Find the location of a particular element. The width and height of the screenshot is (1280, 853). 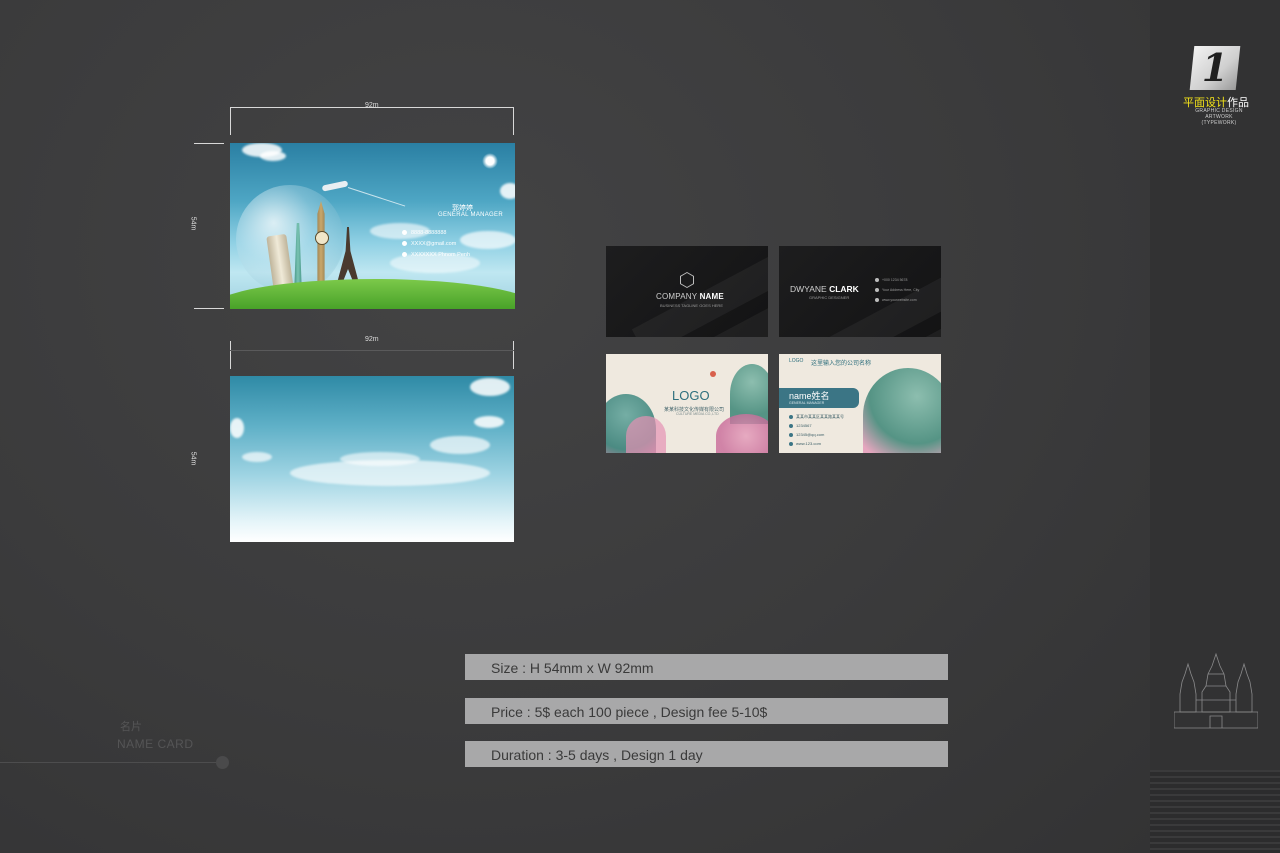

ink-logo: LOGO is located at coordinates (691, 395).